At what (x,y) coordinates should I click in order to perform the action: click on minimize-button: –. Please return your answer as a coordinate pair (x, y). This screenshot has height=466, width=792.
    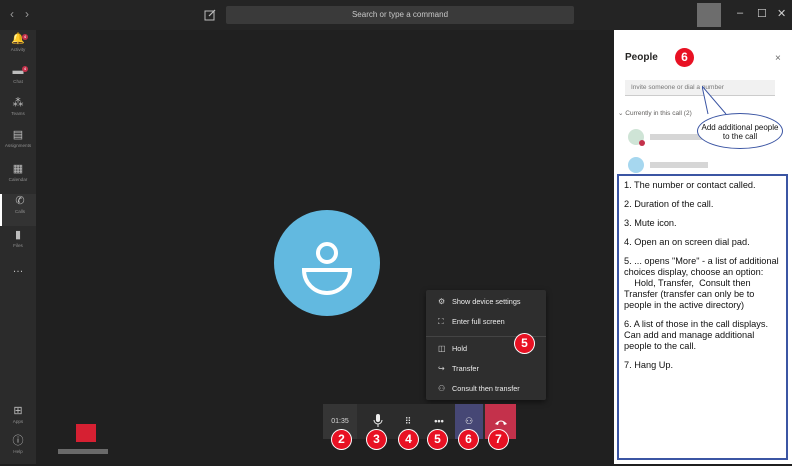
    Looking at the image, I should click on (740, 13).